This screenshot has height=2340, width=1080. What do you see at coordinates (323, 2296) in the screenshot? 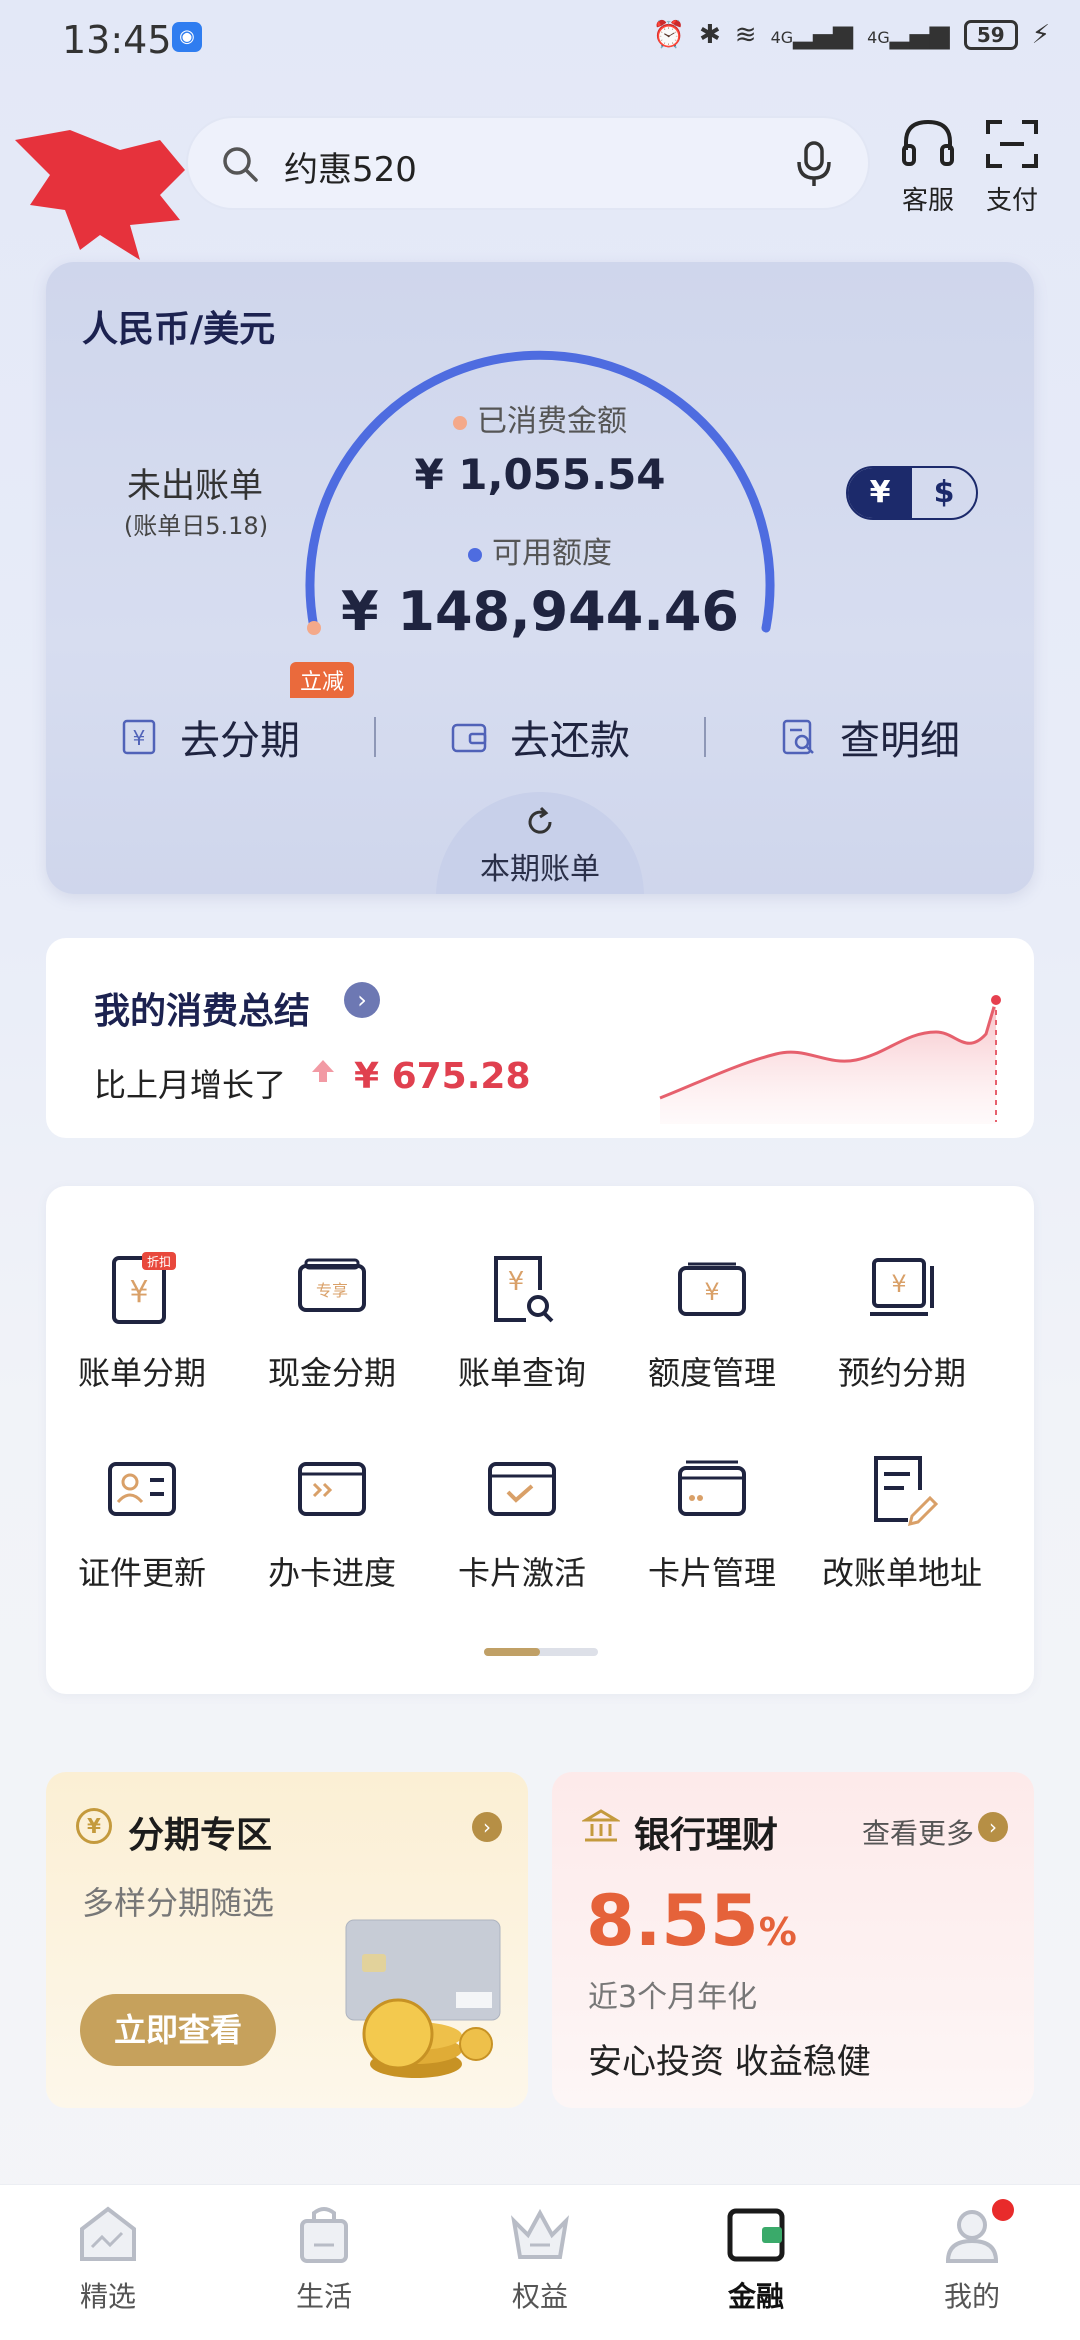
I see `nav-label: 生活` at bounding box center [323, 2296].